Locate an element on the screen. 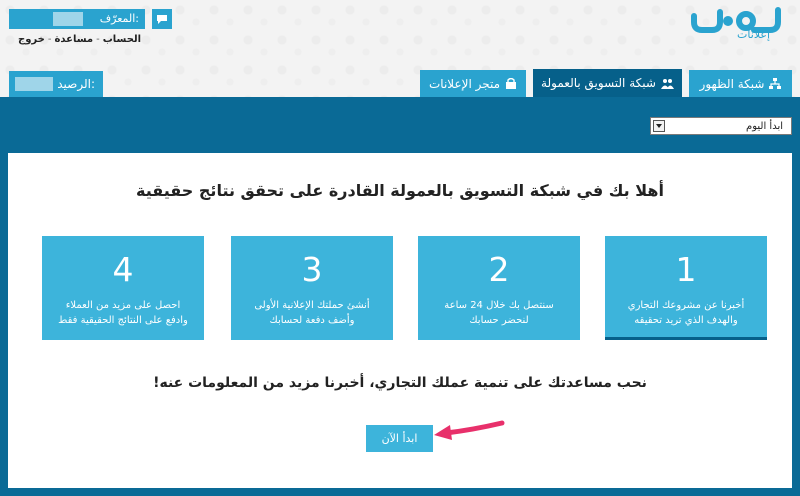  chevron-down-icon is located at coordinates (659, 126).